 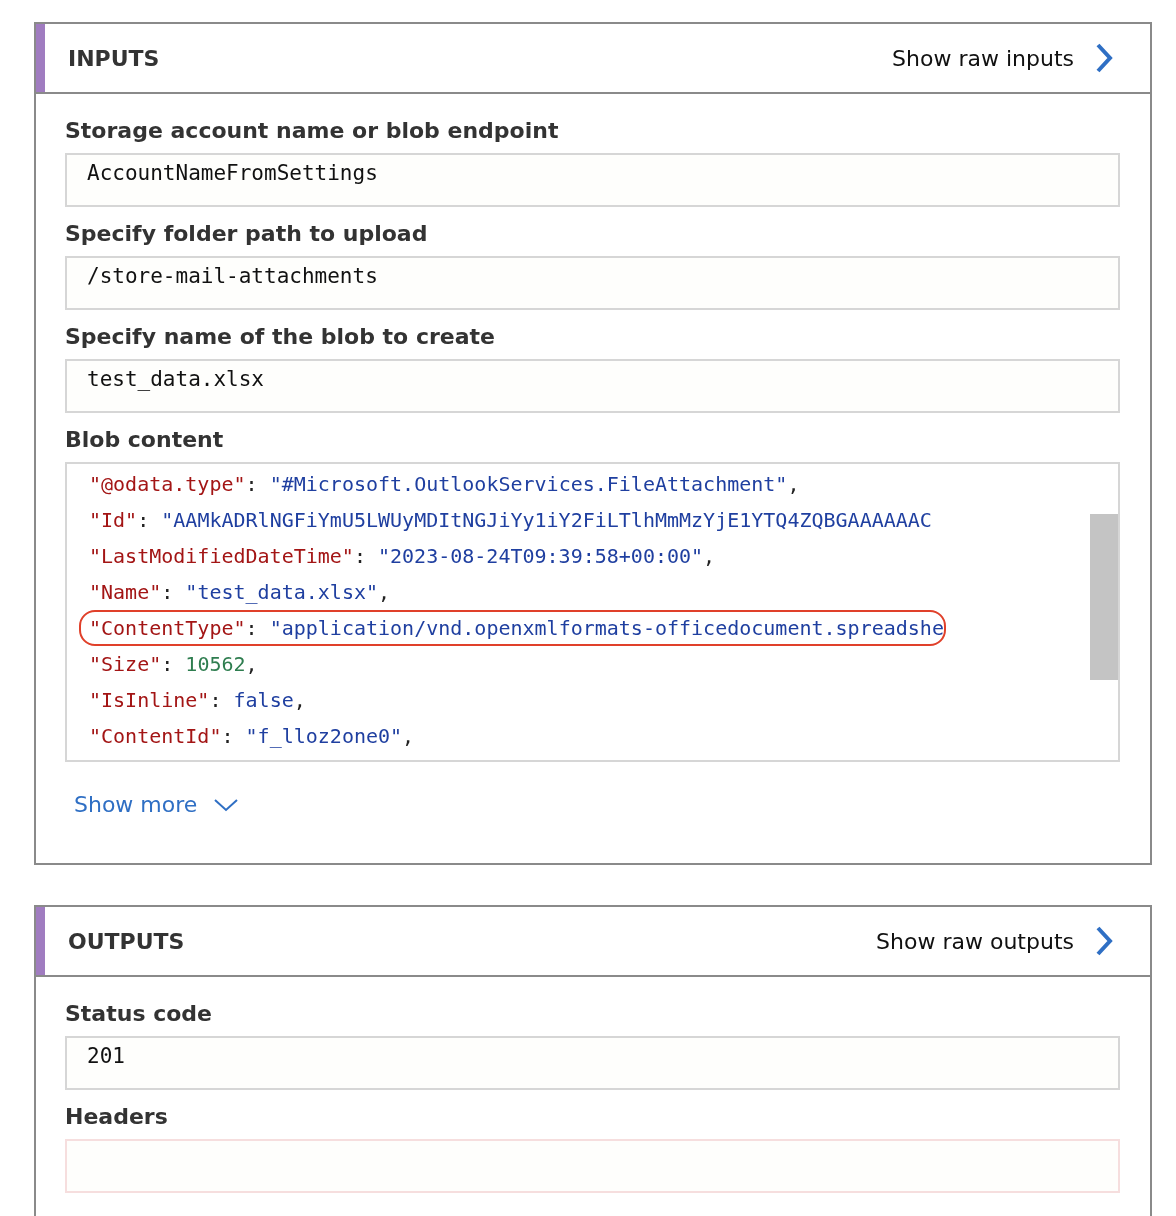 What do you see at coordinates (240, 592) in the screenshot?
I see `code-line: "Name": "test_data.xlsx",` at bounding box center [240, 592].